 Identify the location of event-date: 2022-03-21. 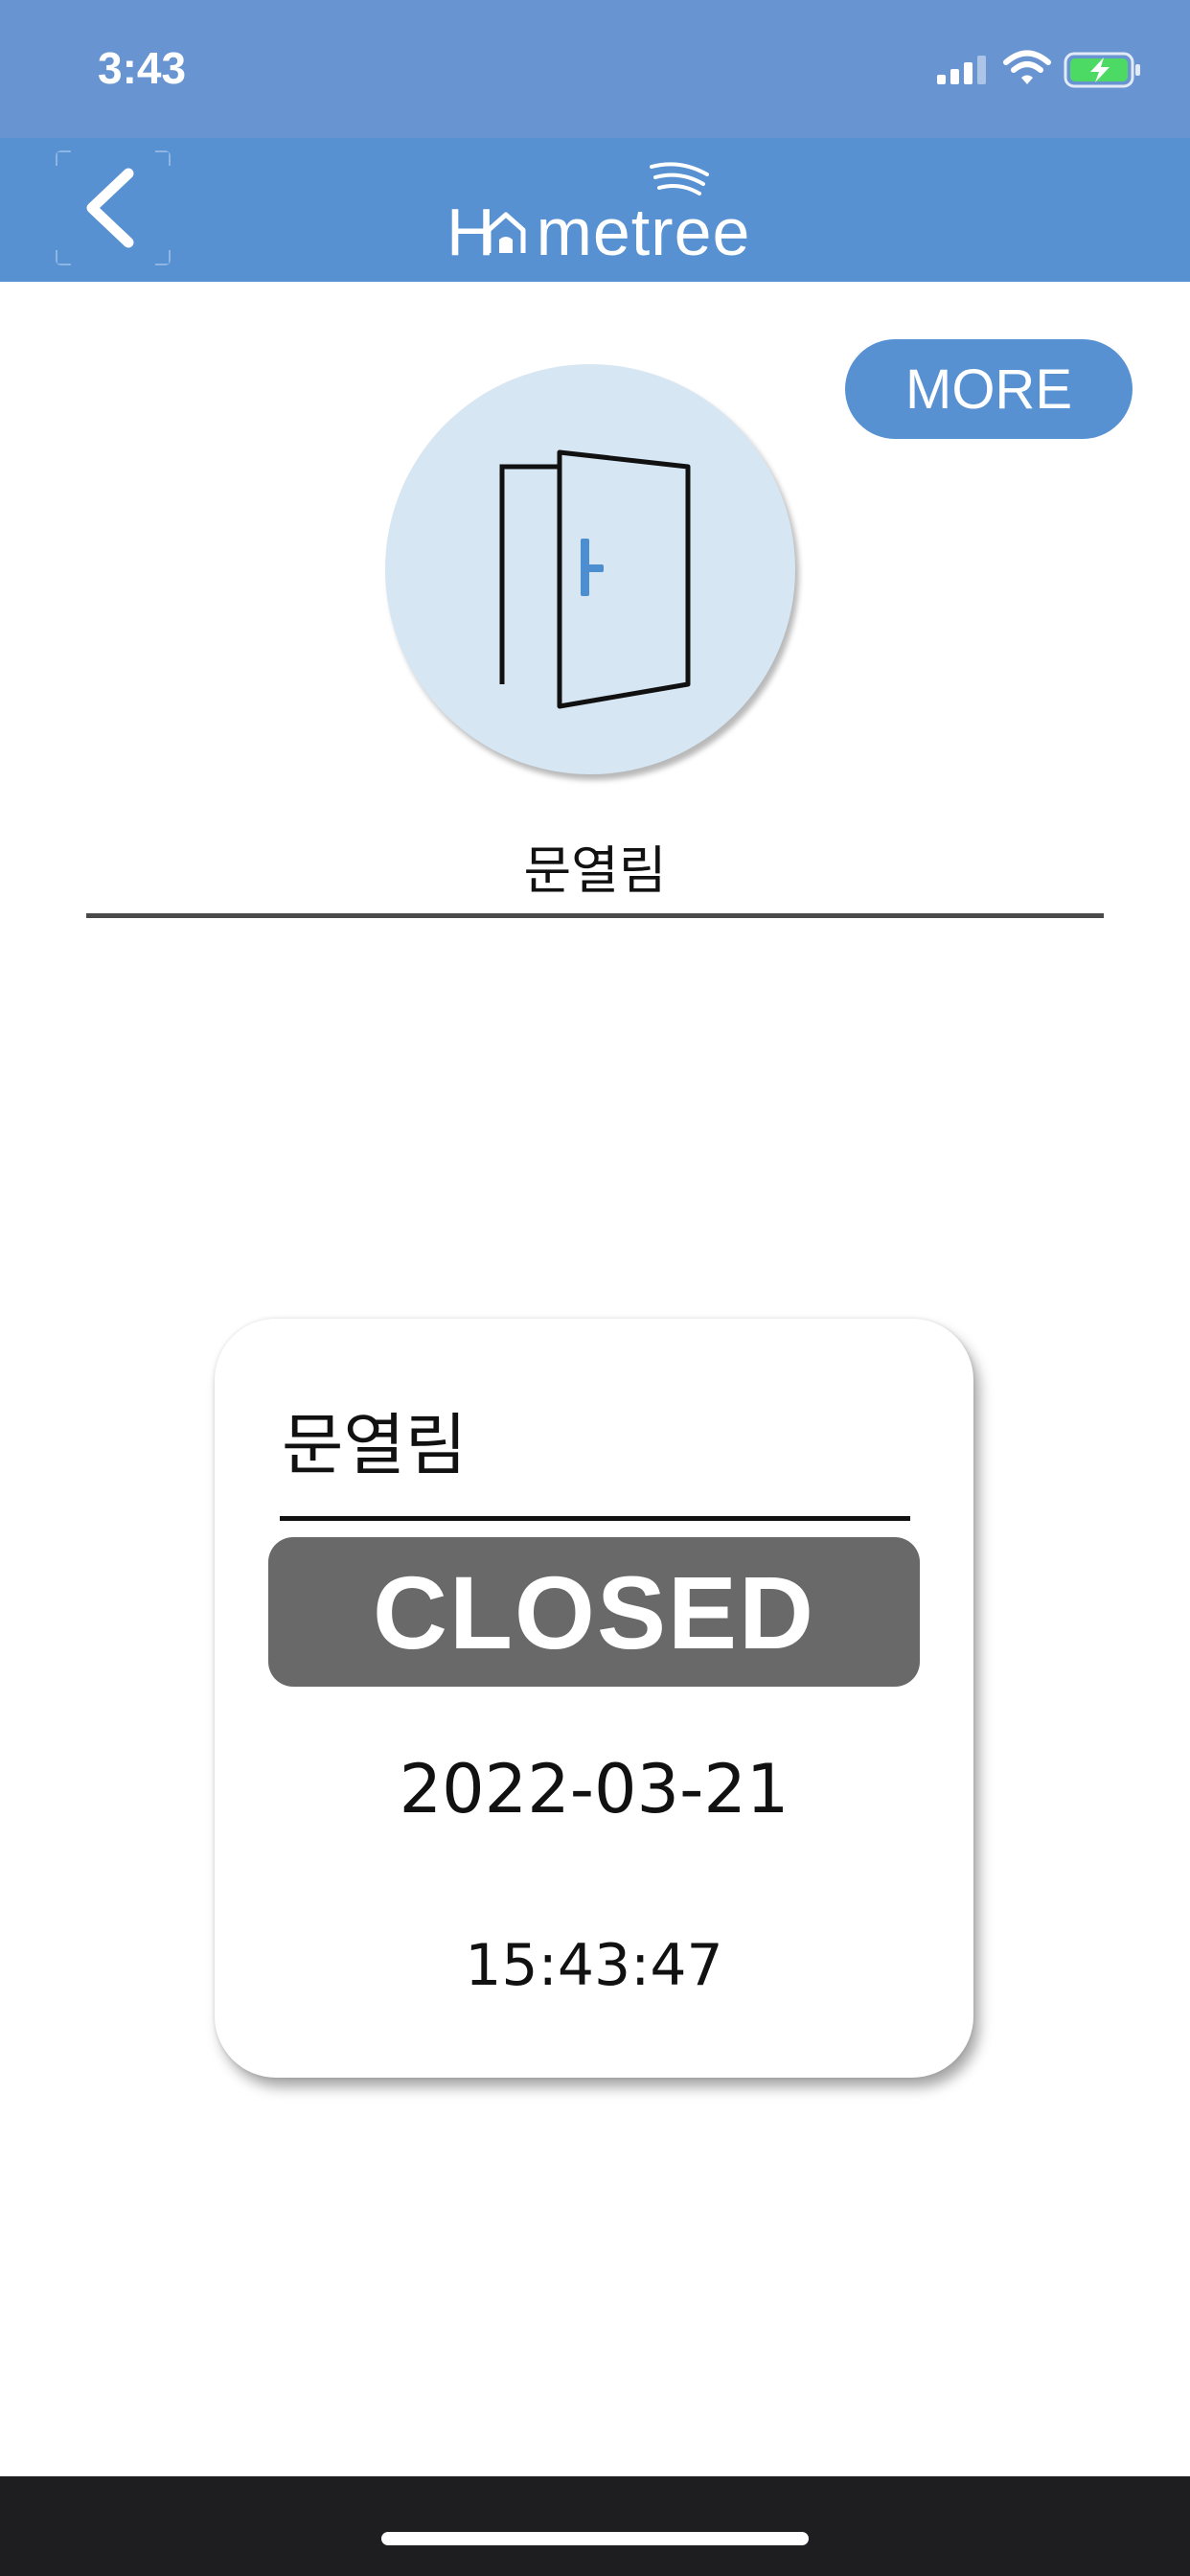
(594, 1789).